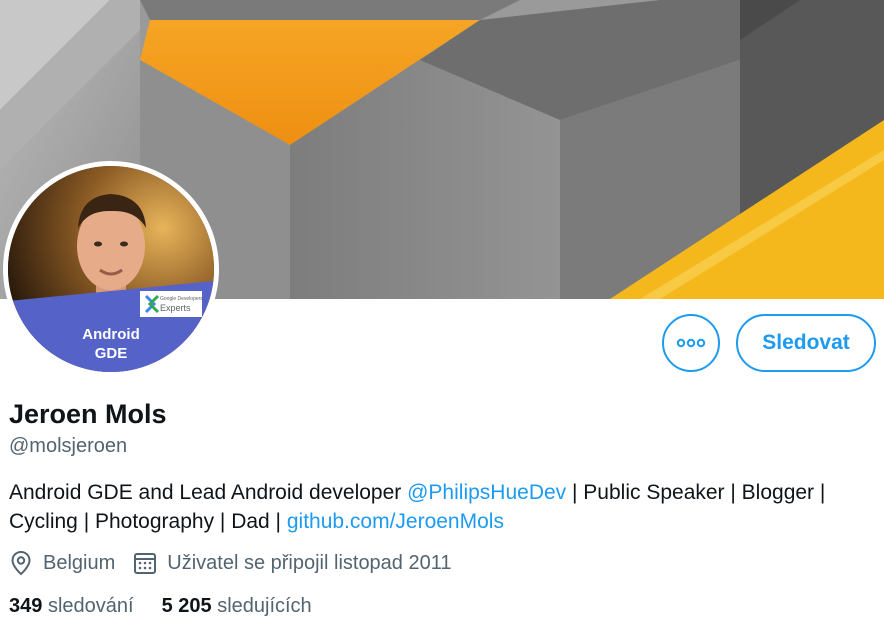  What do you see at coordinates (88, 414) in the screenshot?
I see `profile-name: Jeroen Mols` at bounding box center [88, 414].